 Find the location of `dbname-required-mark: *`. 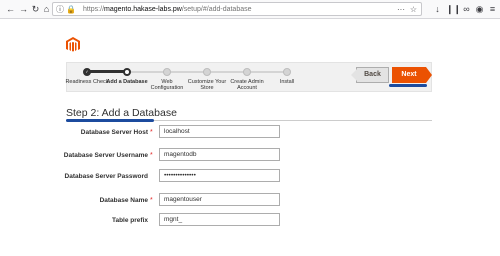

dbname-required-mark: * is located at coordinates (151, 200).